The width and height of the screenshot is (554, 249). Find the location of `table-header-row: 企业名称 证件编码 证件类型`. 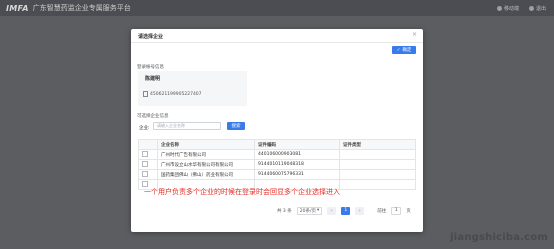

table-header-row: 企业名称 证件编码 证件类型 is located at coordinates (277, 144).